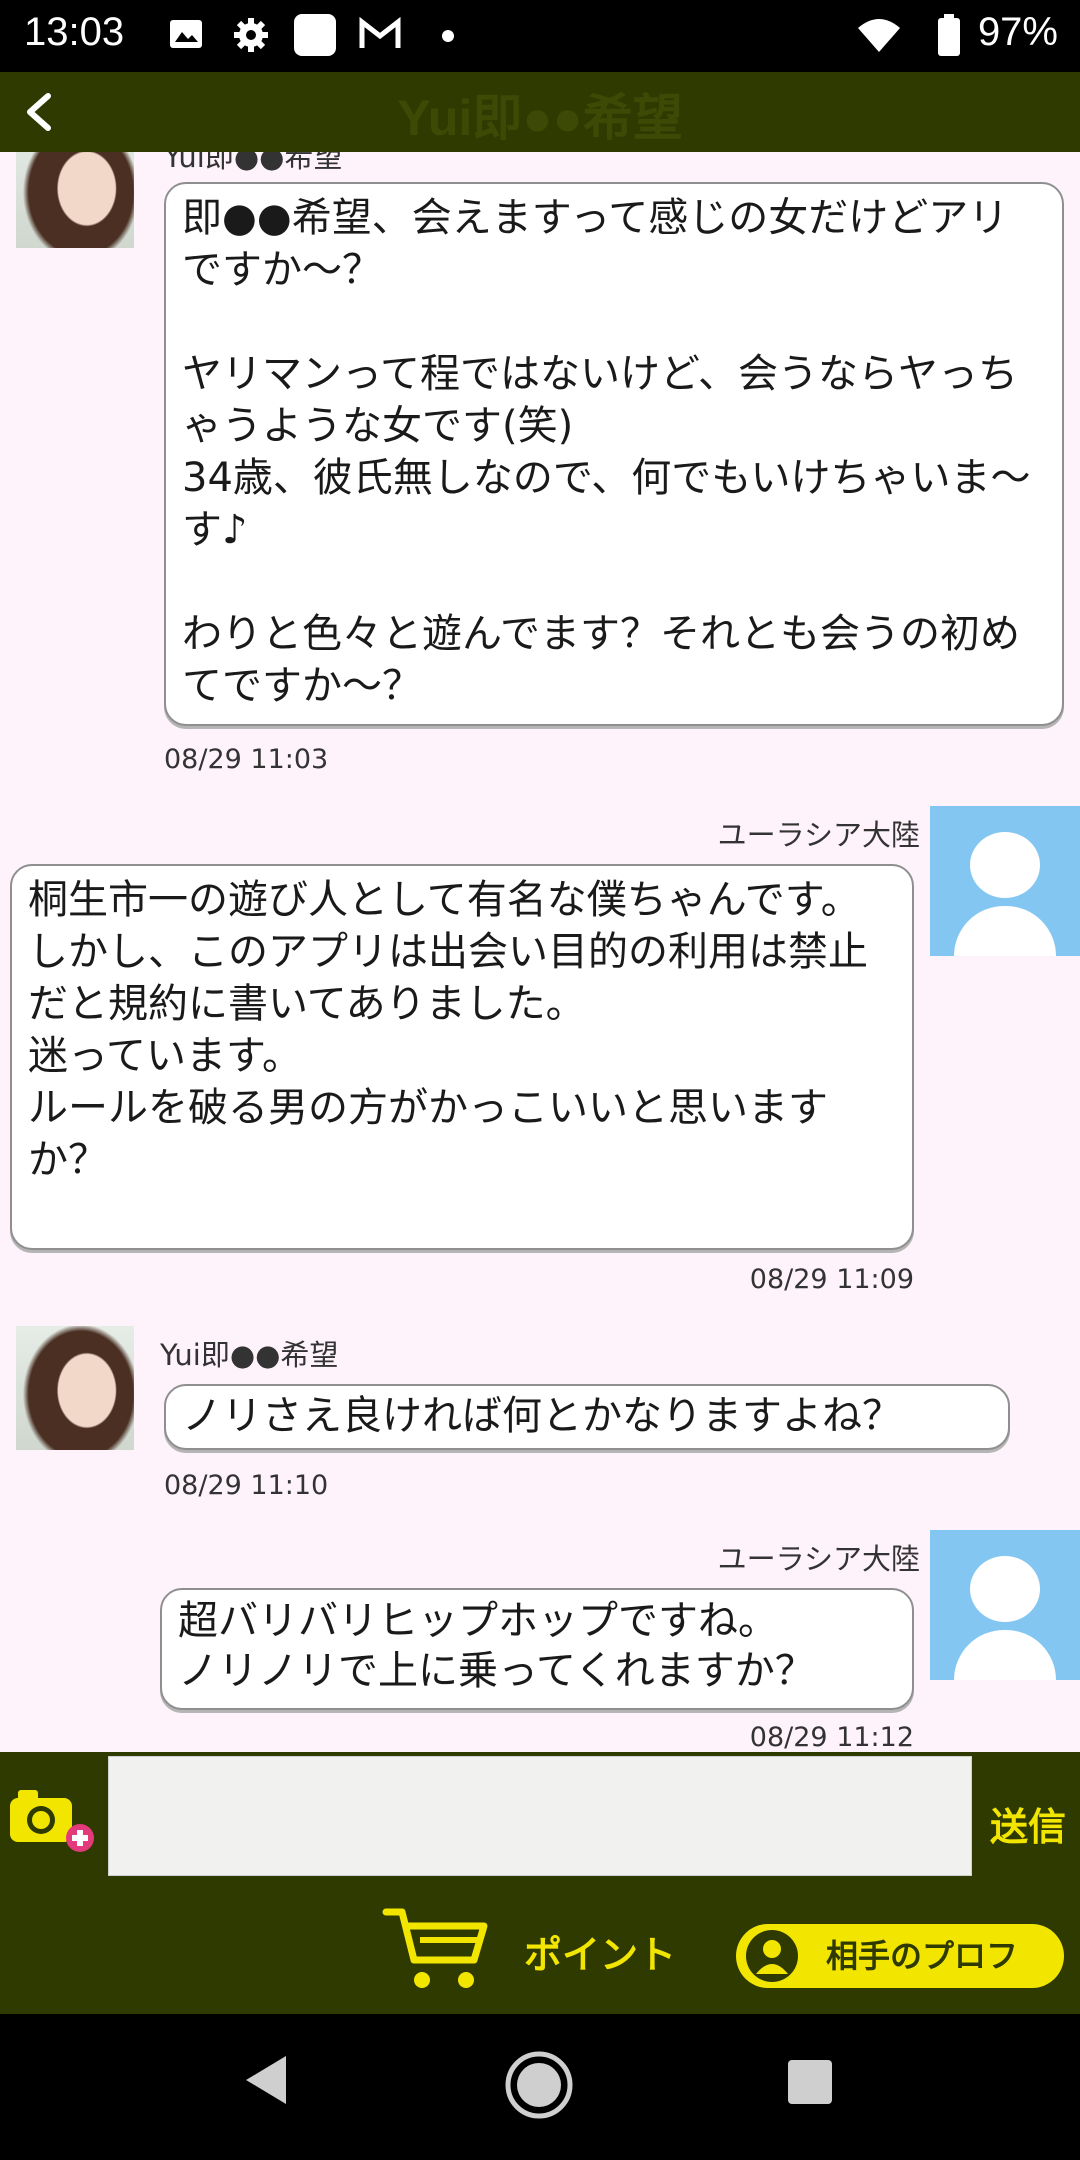 This screenshot has width=1080, height=2160. I want to click on battery-percent: 97%, so click(1017, 32).